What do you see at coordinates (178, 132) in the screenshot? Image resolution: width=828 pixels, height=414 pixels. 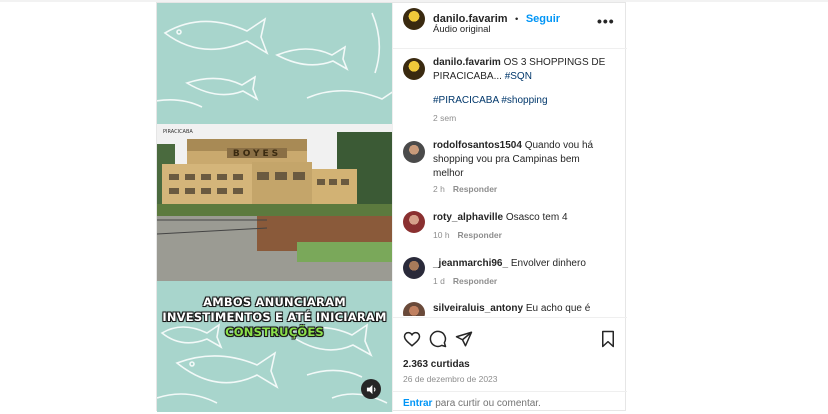 I see `svg-text: PIRACICABA` at bounding box center [178, 132].